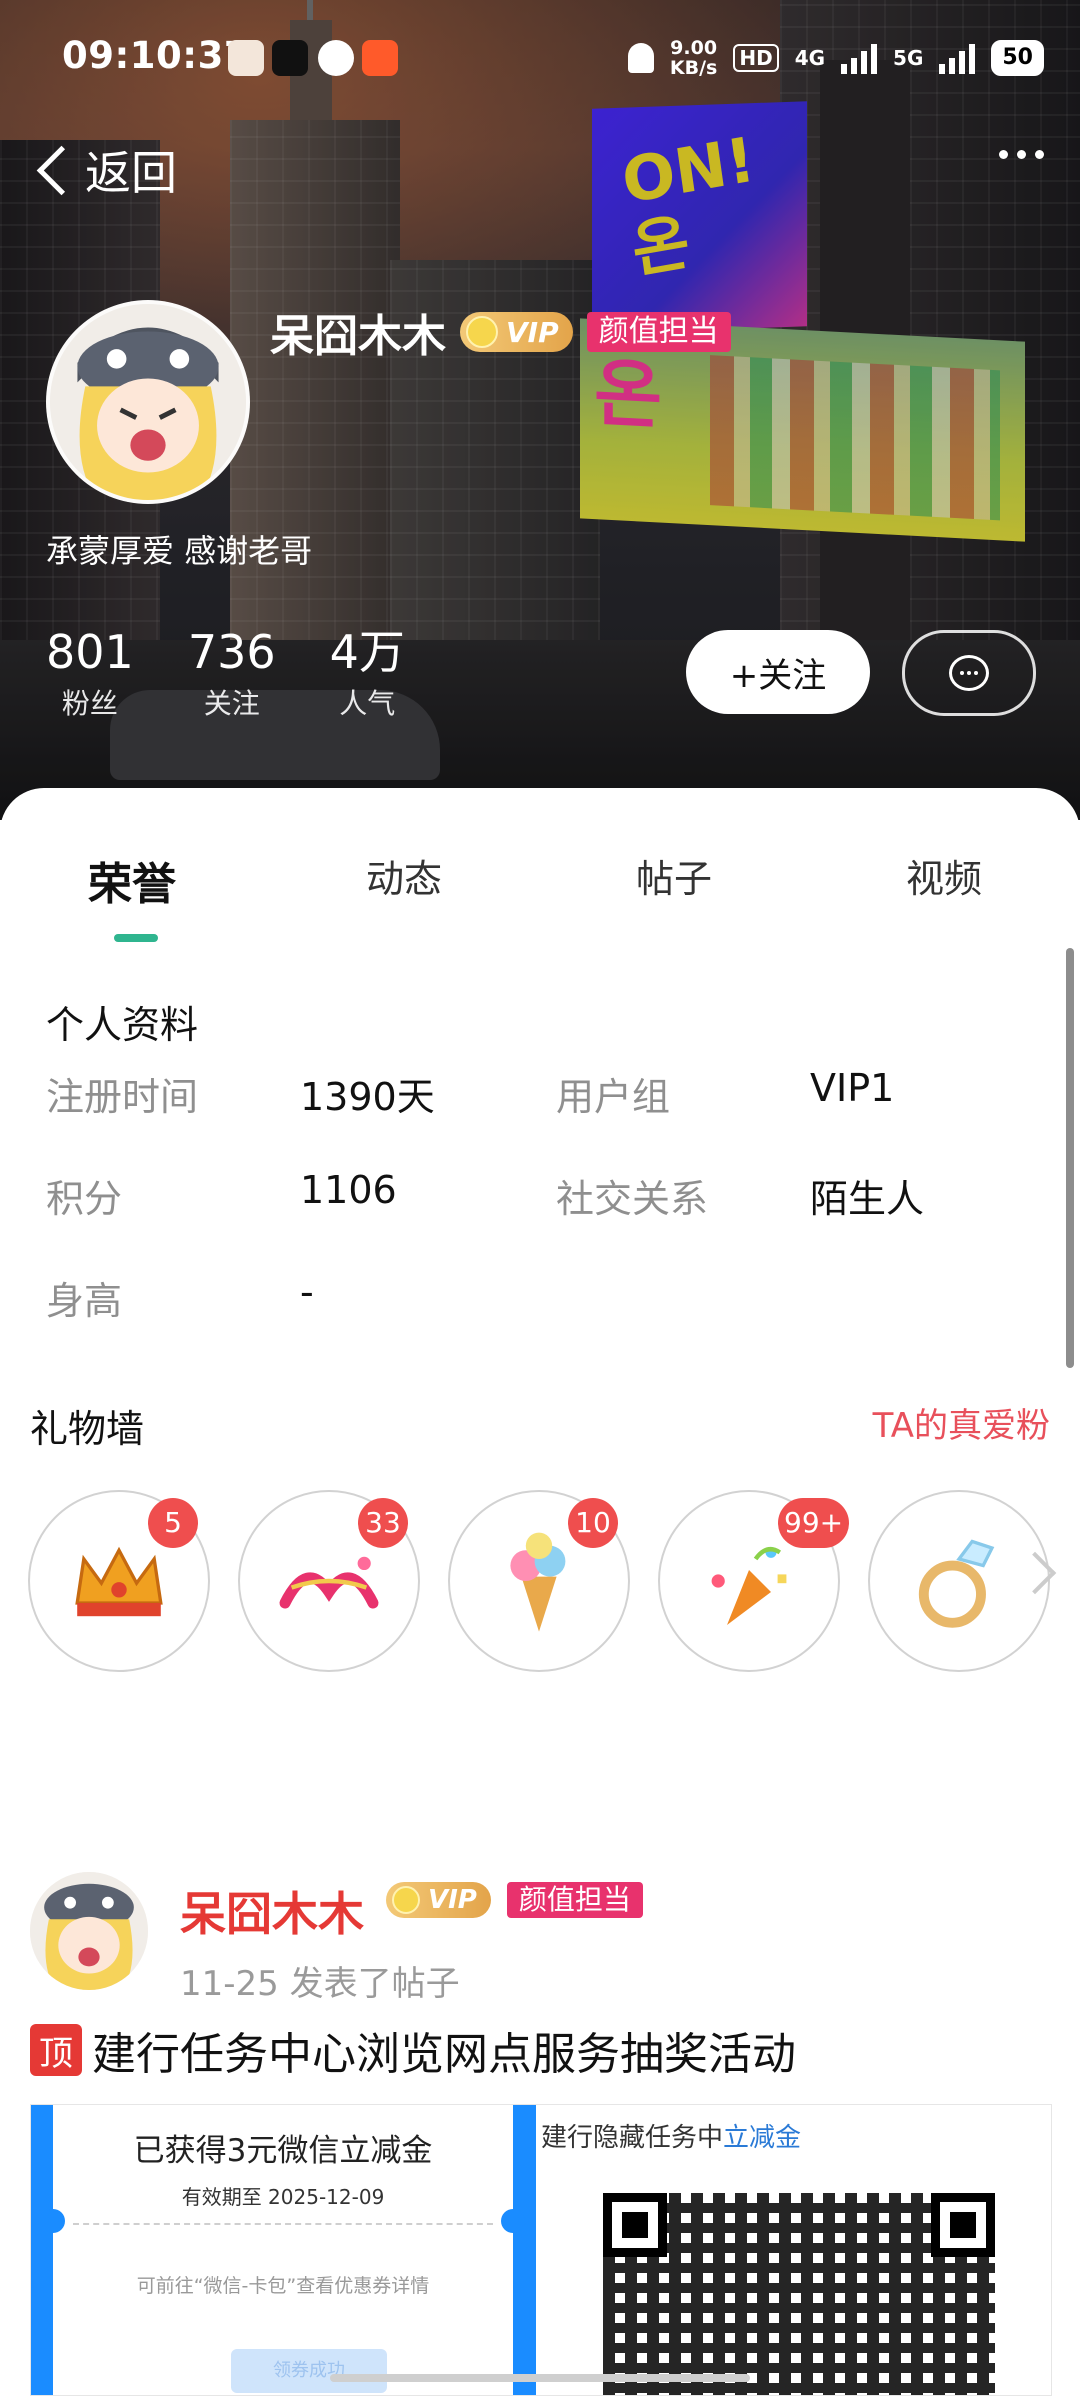 This screenshot has width=1080, height=2396. Describe the element at coordinates (961, 1422) in the screenshot. I see `true-fans-link: TA的真爱粉` at that location.